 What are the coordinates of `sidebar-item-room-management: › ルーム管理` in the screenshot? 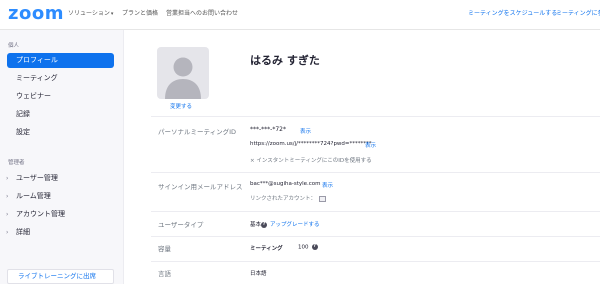 It's located at (59, 196).